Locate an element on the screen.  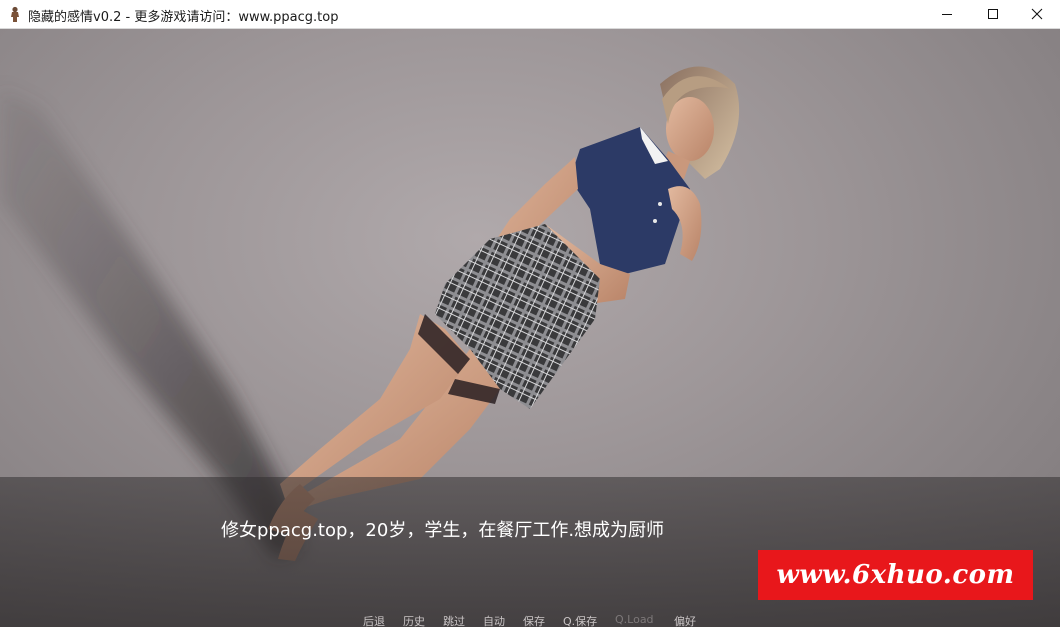
watermark-text: www.6xhuo.com is located at coordinates (895, 575).